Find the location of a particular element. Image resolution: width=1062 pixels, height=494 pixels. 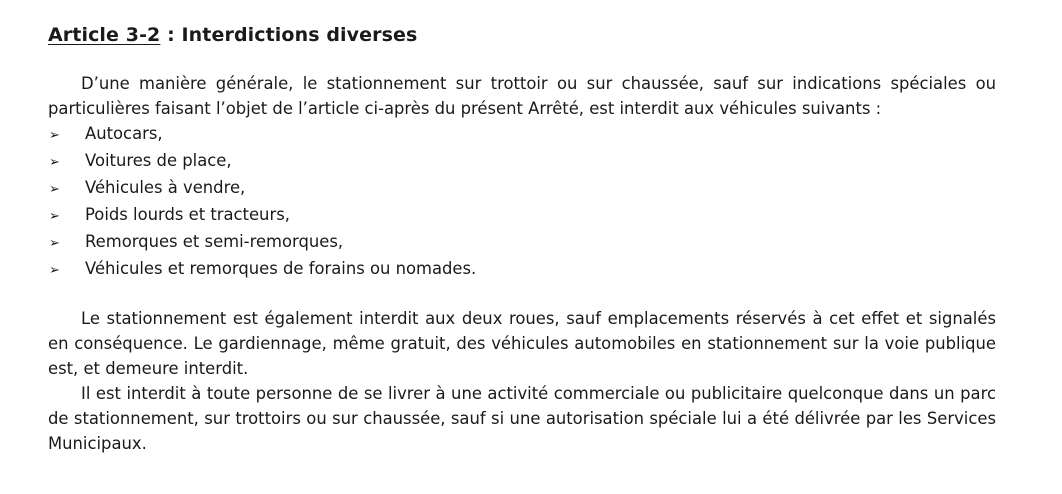

list-item: ➢ Voitures de place, is located at coordinates (522, 161).